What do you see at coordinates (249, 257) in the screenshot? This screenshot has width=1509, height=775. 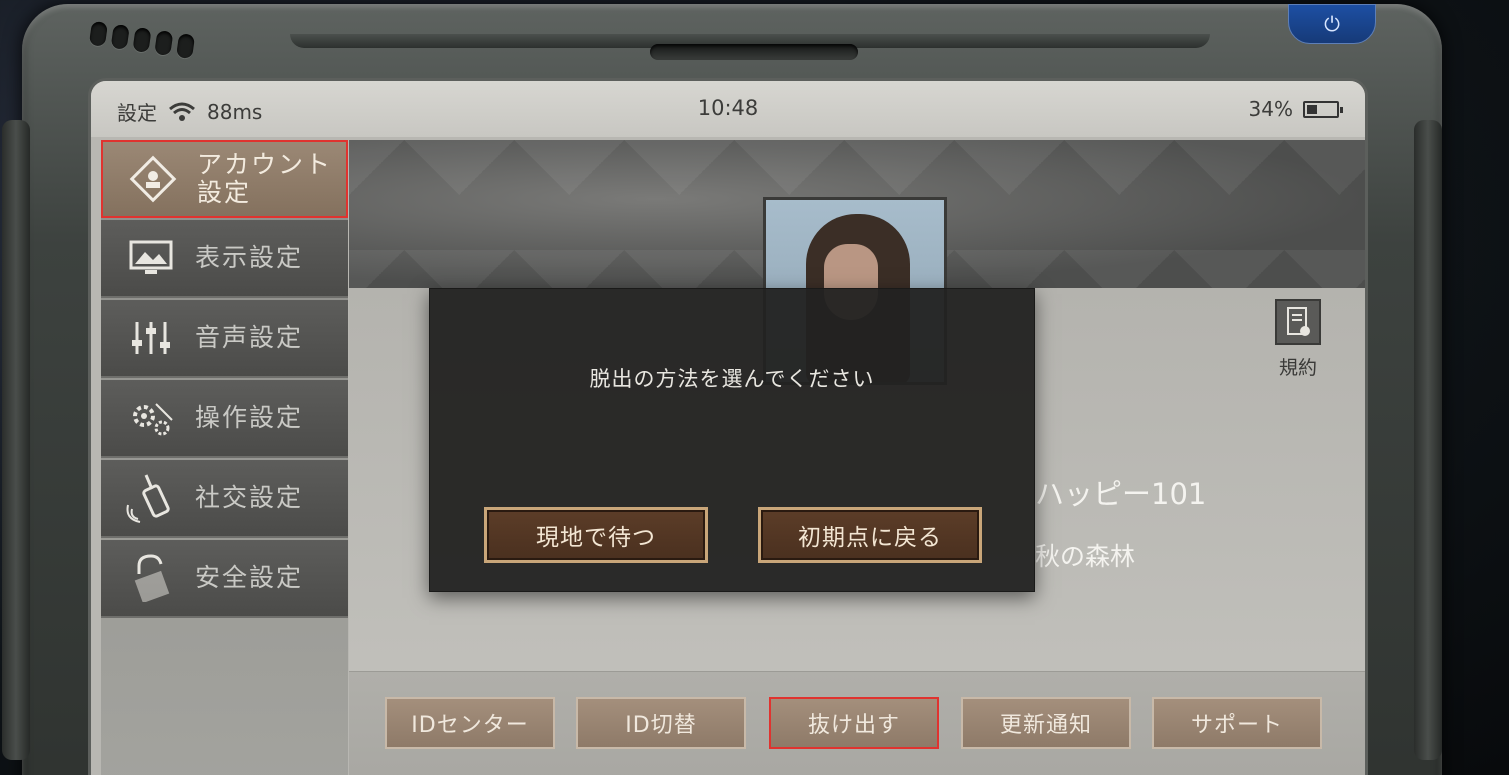 I see `sidebar-item-label: 表示設定` at bounding box center [249, 257].